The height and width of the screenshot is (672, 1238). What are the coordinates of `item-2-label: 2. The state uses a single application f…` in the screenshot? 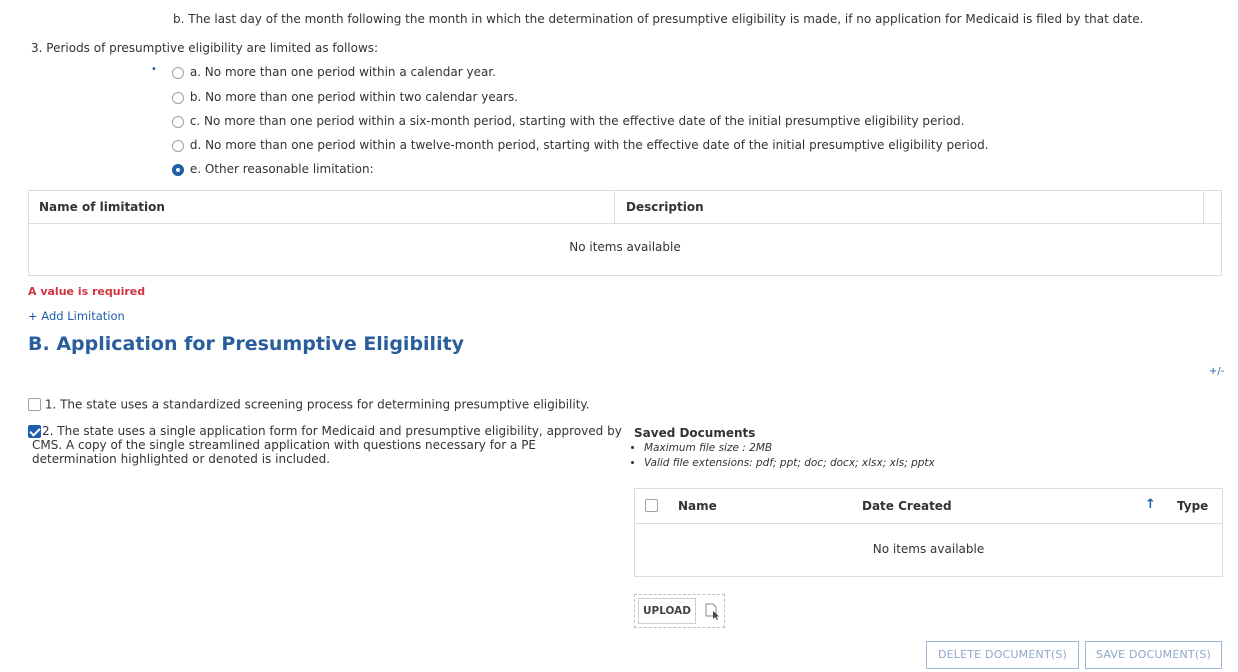 It's located at (327, 445).